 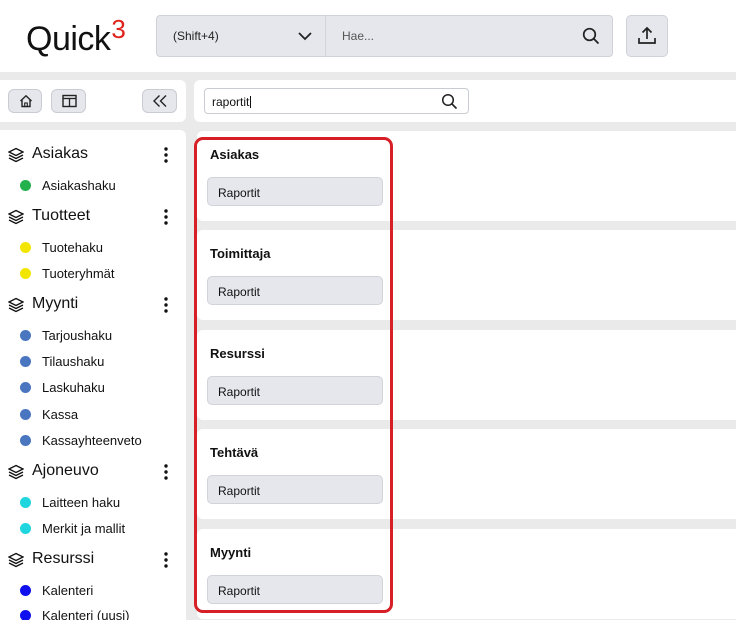 I want to click on sidebar-item-label: Asiakashaku, so click(x=79, y=185).